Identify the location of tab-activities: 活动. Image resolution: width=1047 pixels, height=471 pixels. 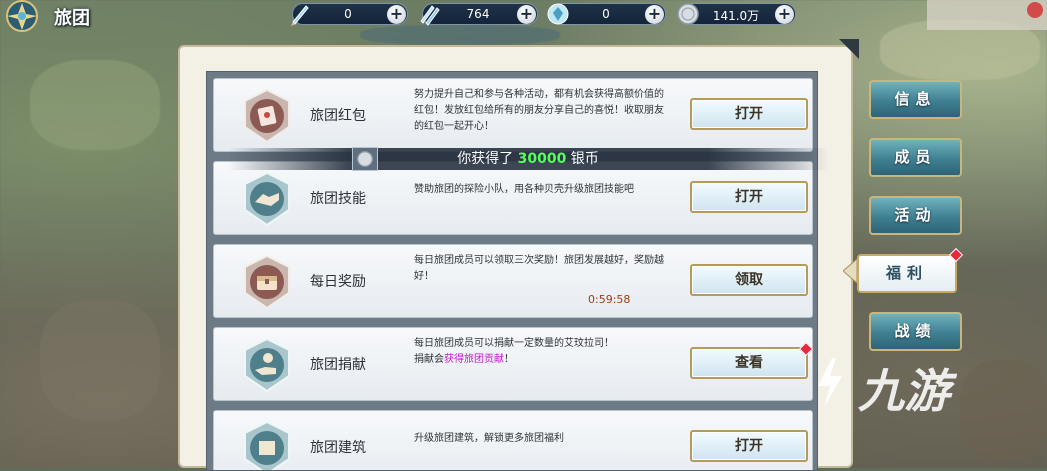
(915, 215).